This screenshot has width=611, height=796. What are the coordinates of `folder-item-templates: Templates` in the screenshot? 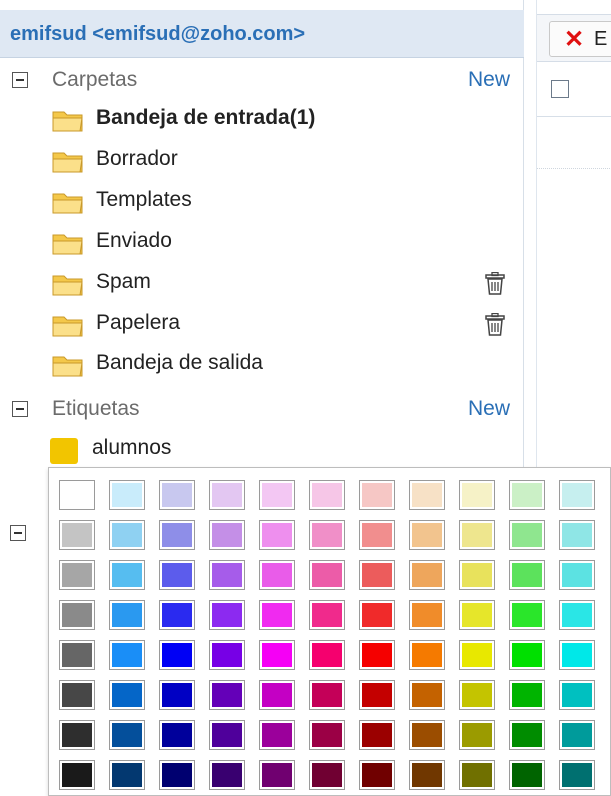 It's located at (262, 202).